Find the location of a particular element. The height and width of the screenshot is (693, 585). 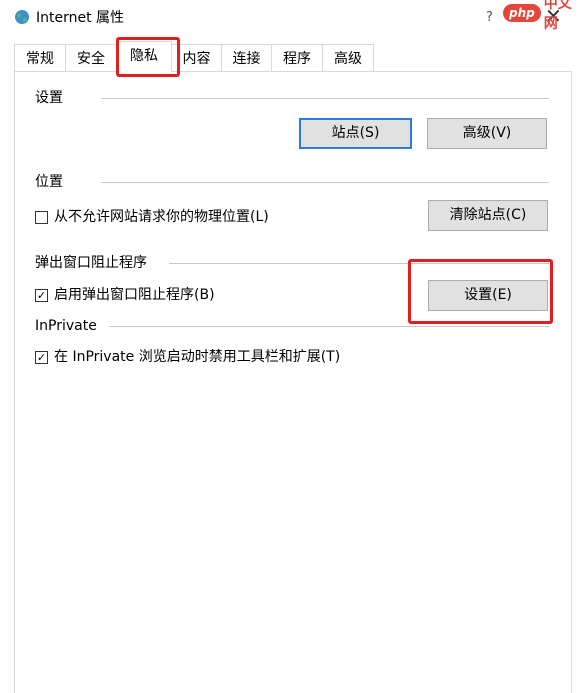

window-title: Internet 属性 is located at coordinates (80, 18).